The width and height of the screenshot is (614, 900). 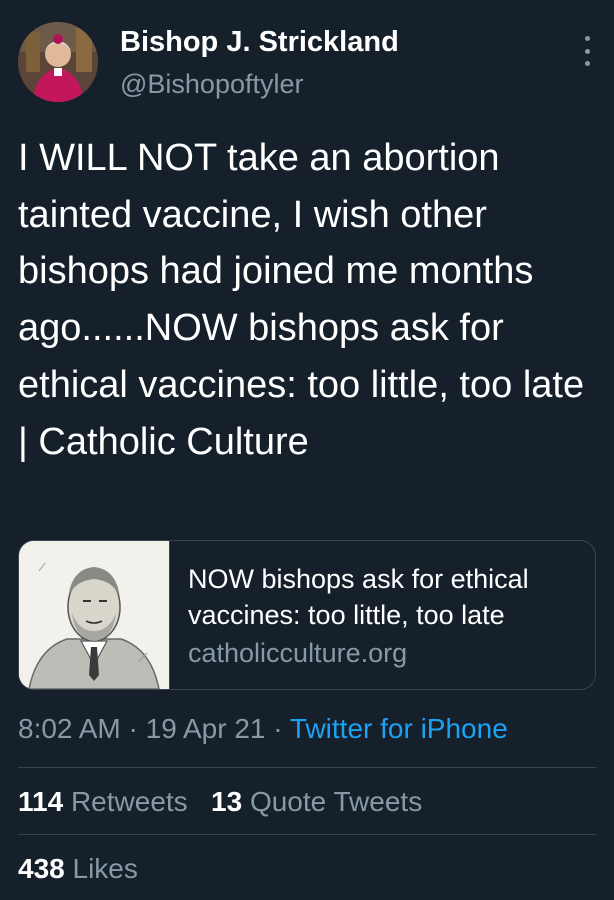 What do you see at coordinates (227, 801) in the screenshot?
I see `quote-tweets-count: 13` at bounding box center [227, 801].